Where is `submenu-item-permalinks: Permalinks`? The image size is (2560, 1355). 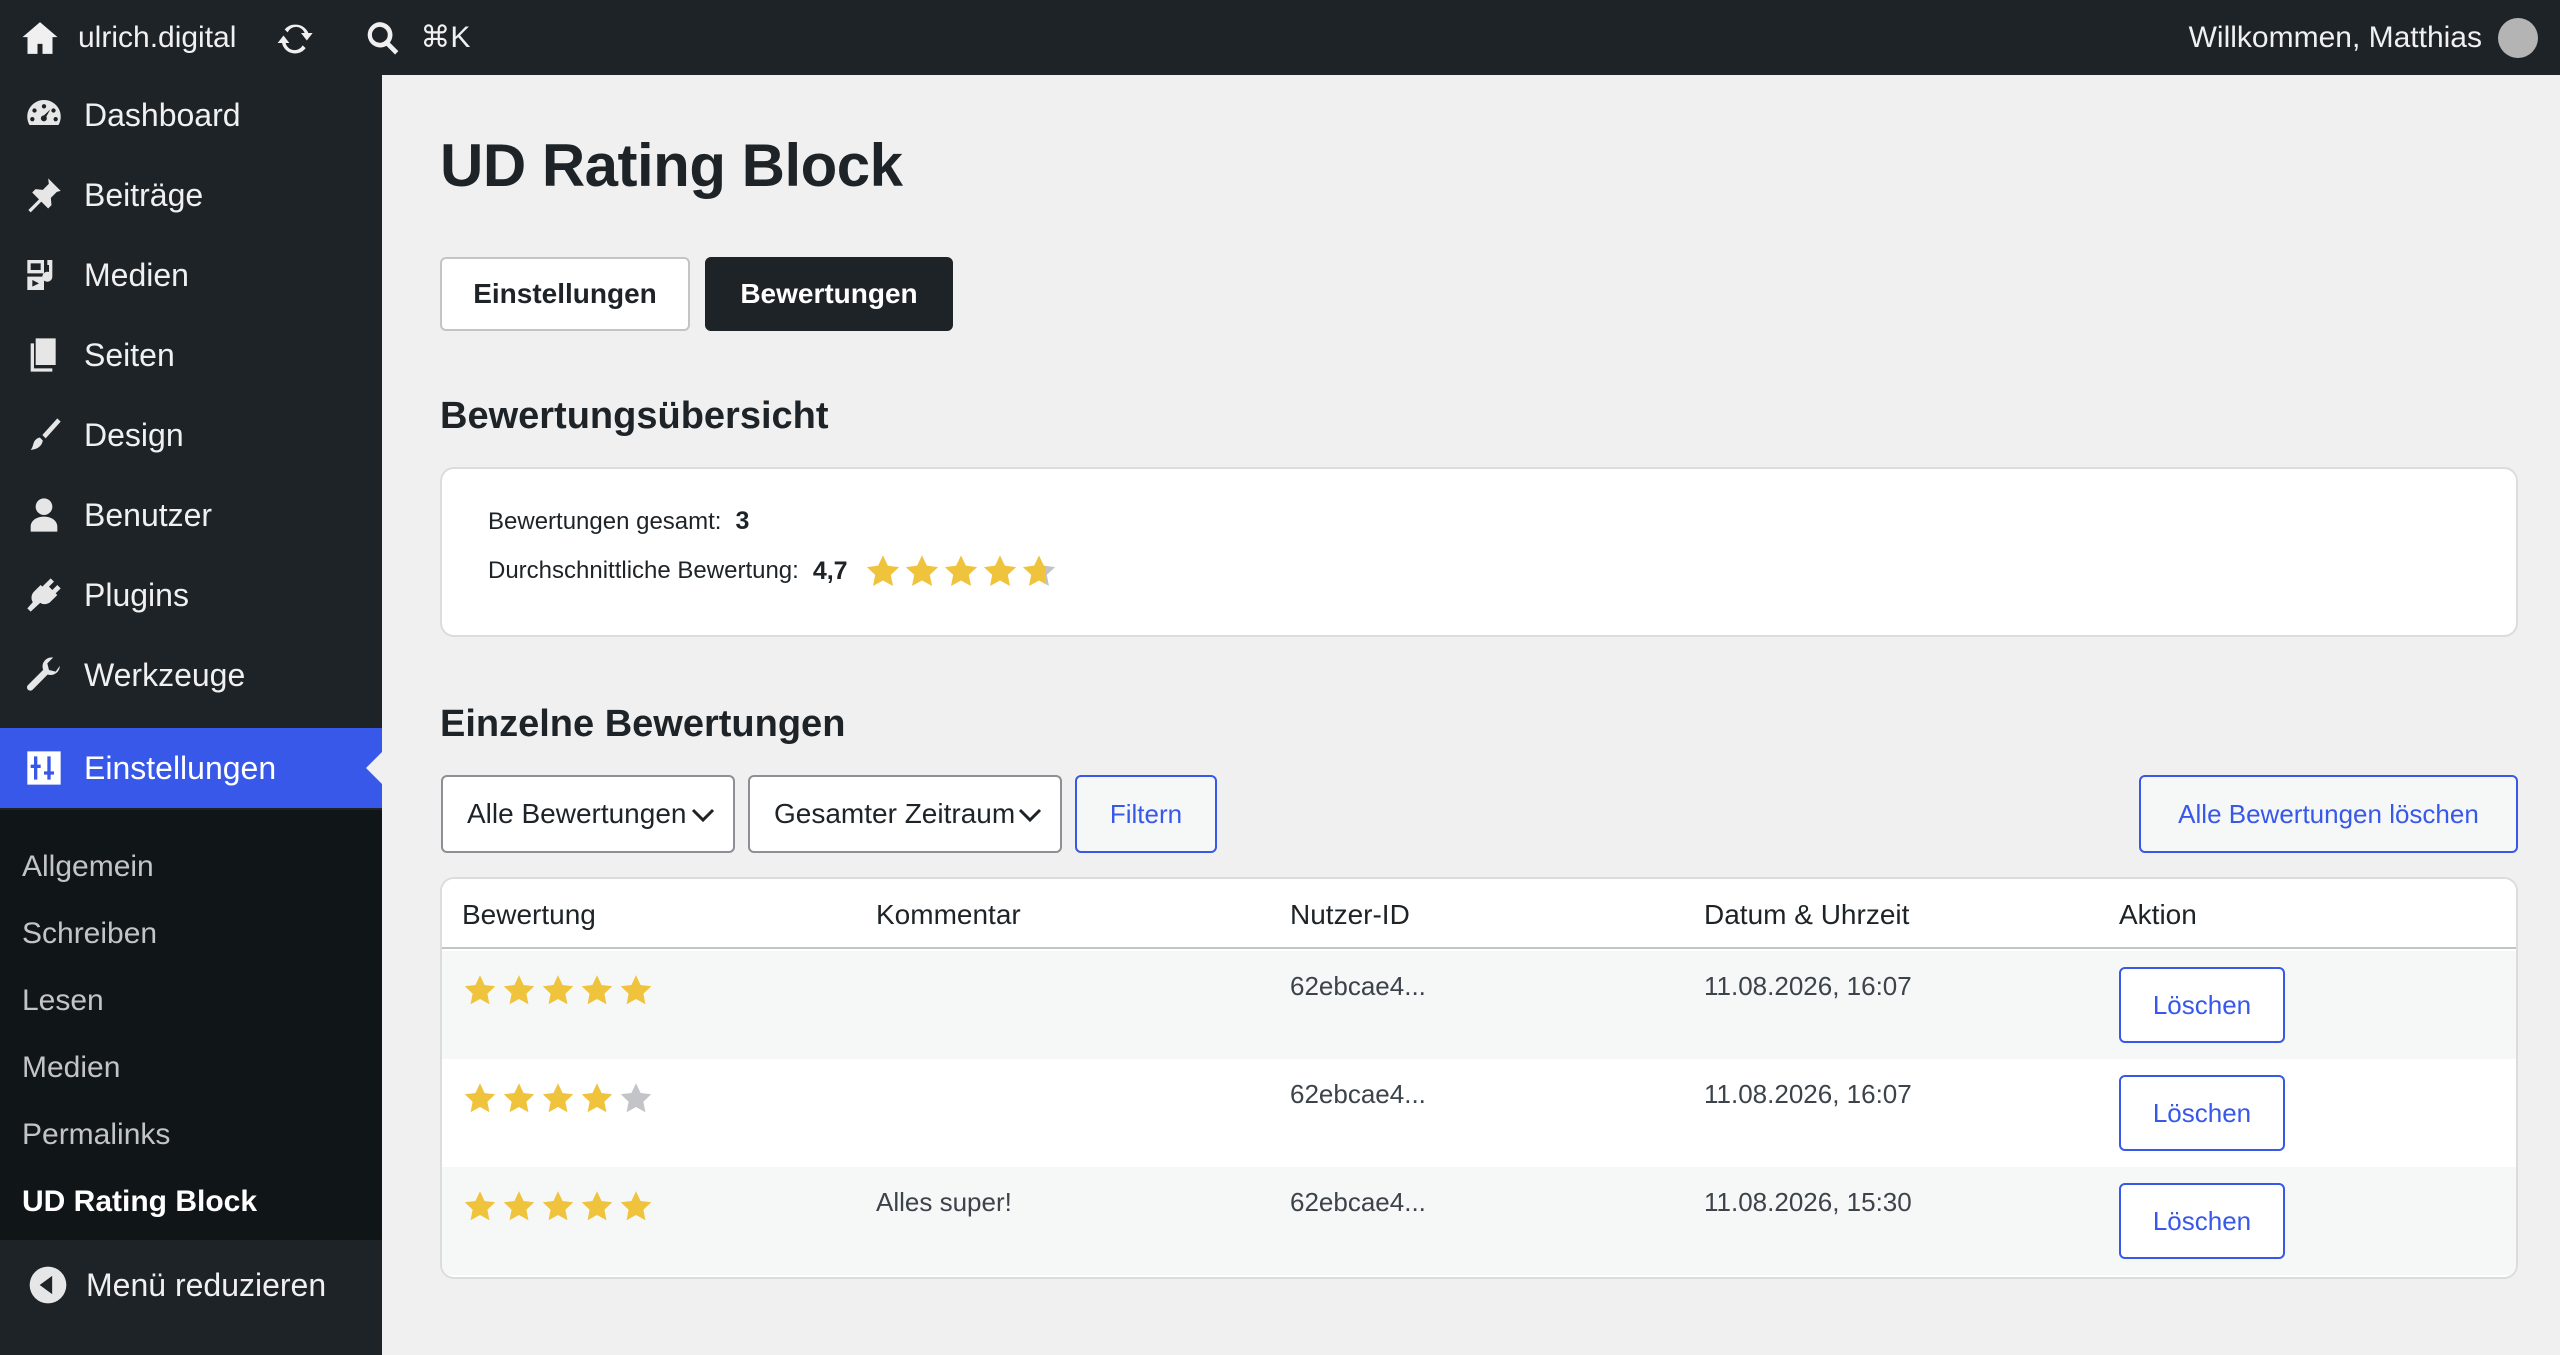 submenu-item-permalinks: Permalinks is located at coordinates (96, 1135).